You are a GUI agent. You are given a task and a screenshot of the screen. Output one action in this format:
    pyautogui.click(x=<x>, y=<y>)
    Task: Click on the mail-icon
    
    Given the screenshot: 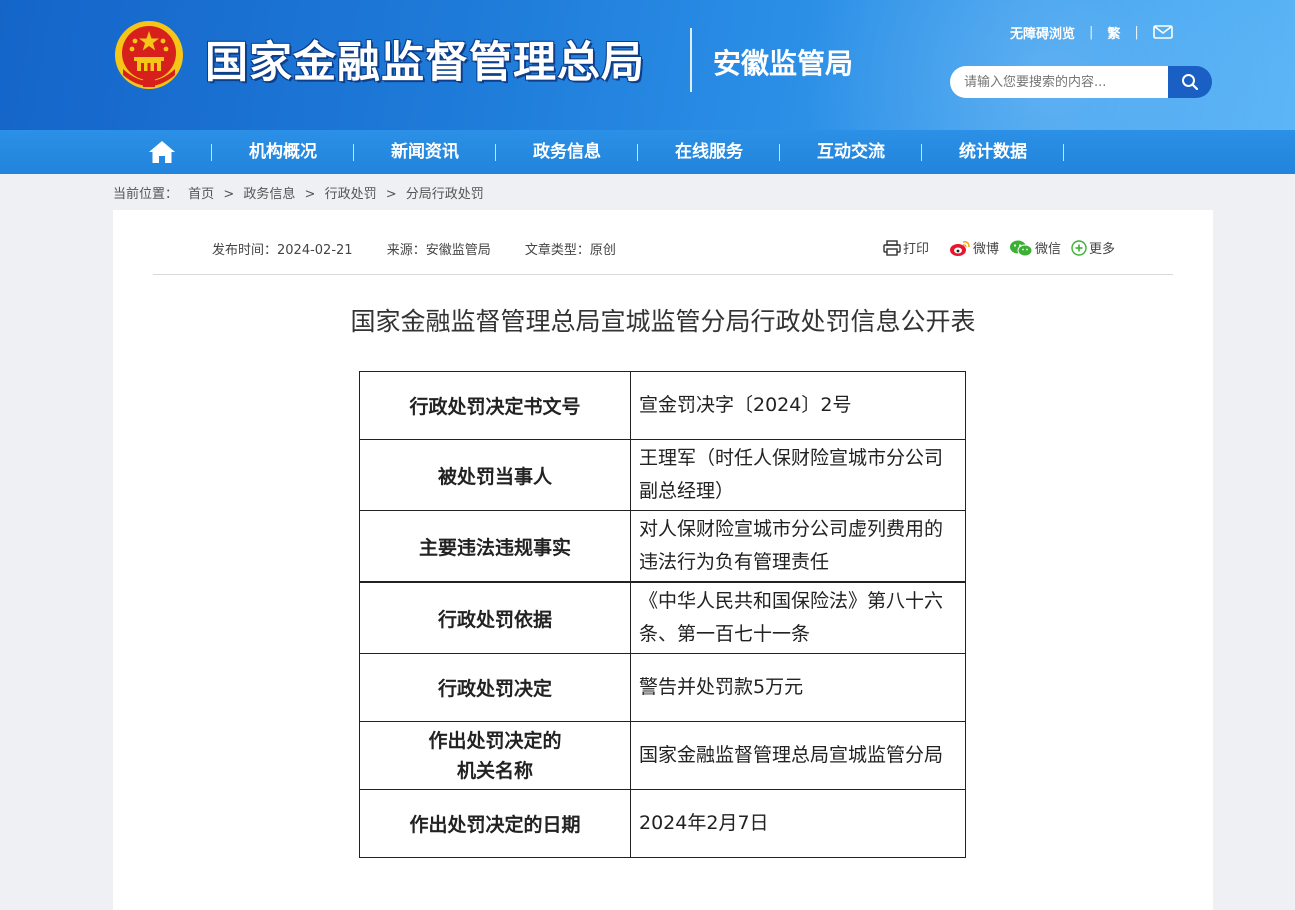 What is the action you would take?
    pyautogui.click(x=1163, y=32)
    